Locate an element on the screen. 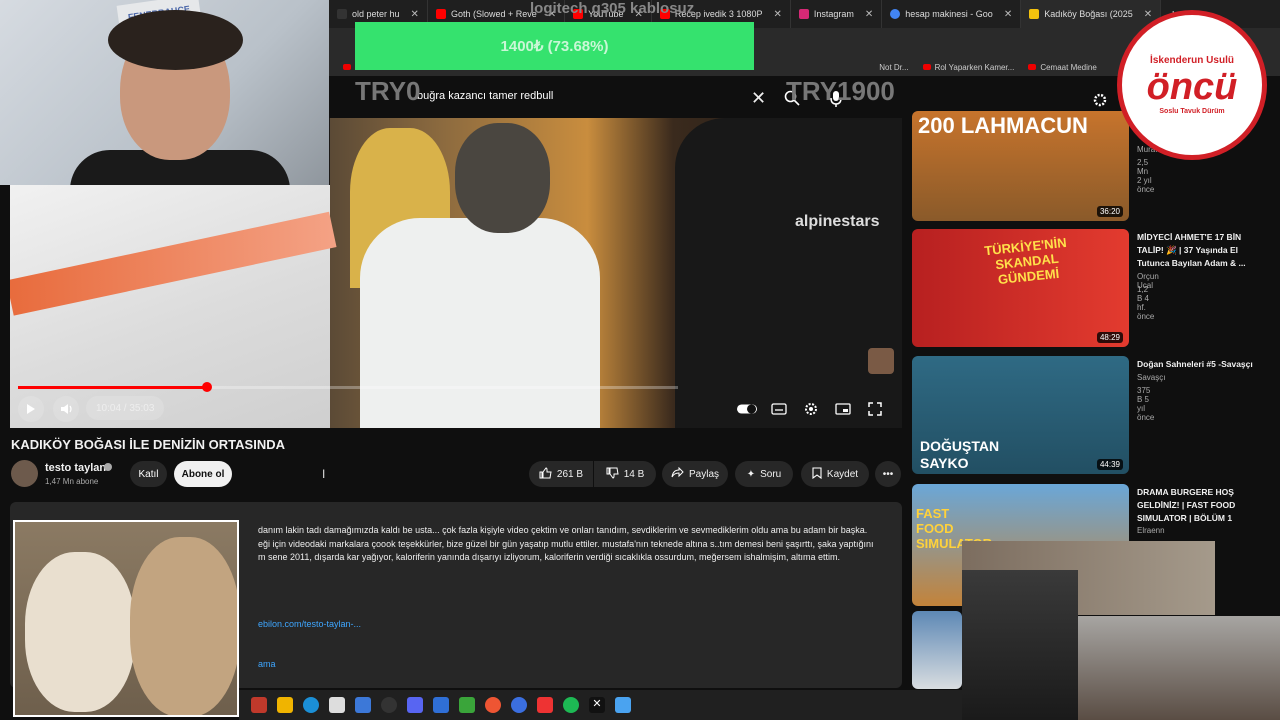 The height and width of the screenshot is (720, 1280). browser-tab-active: Kadıköy Boğası (2025 ✕ is located at coordinates (1091, 14).